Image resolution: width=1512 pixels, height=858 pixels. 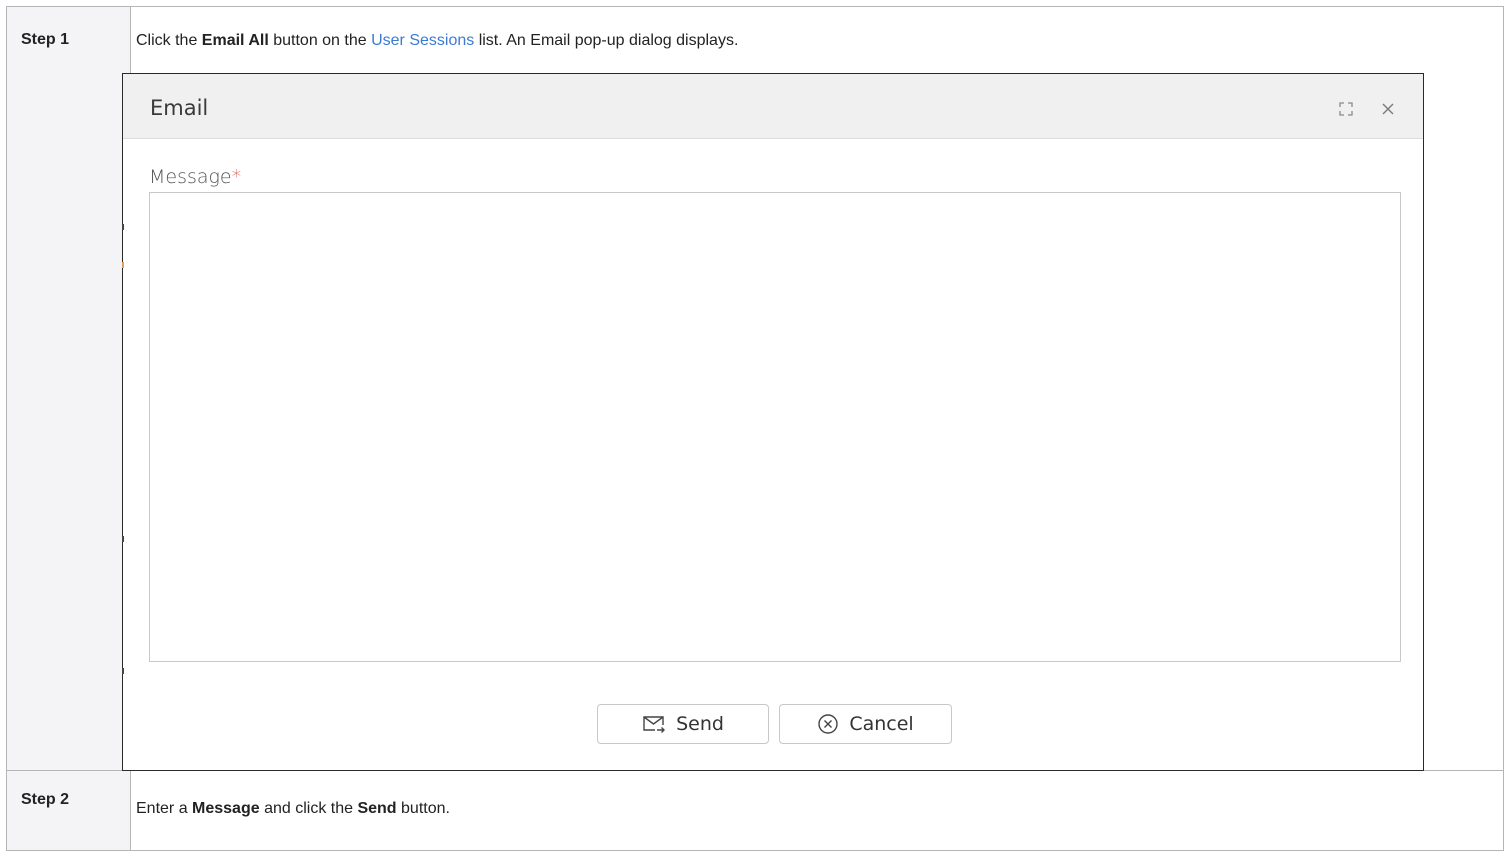 I want to click on send-button: Send, so click(x=683, y=724).